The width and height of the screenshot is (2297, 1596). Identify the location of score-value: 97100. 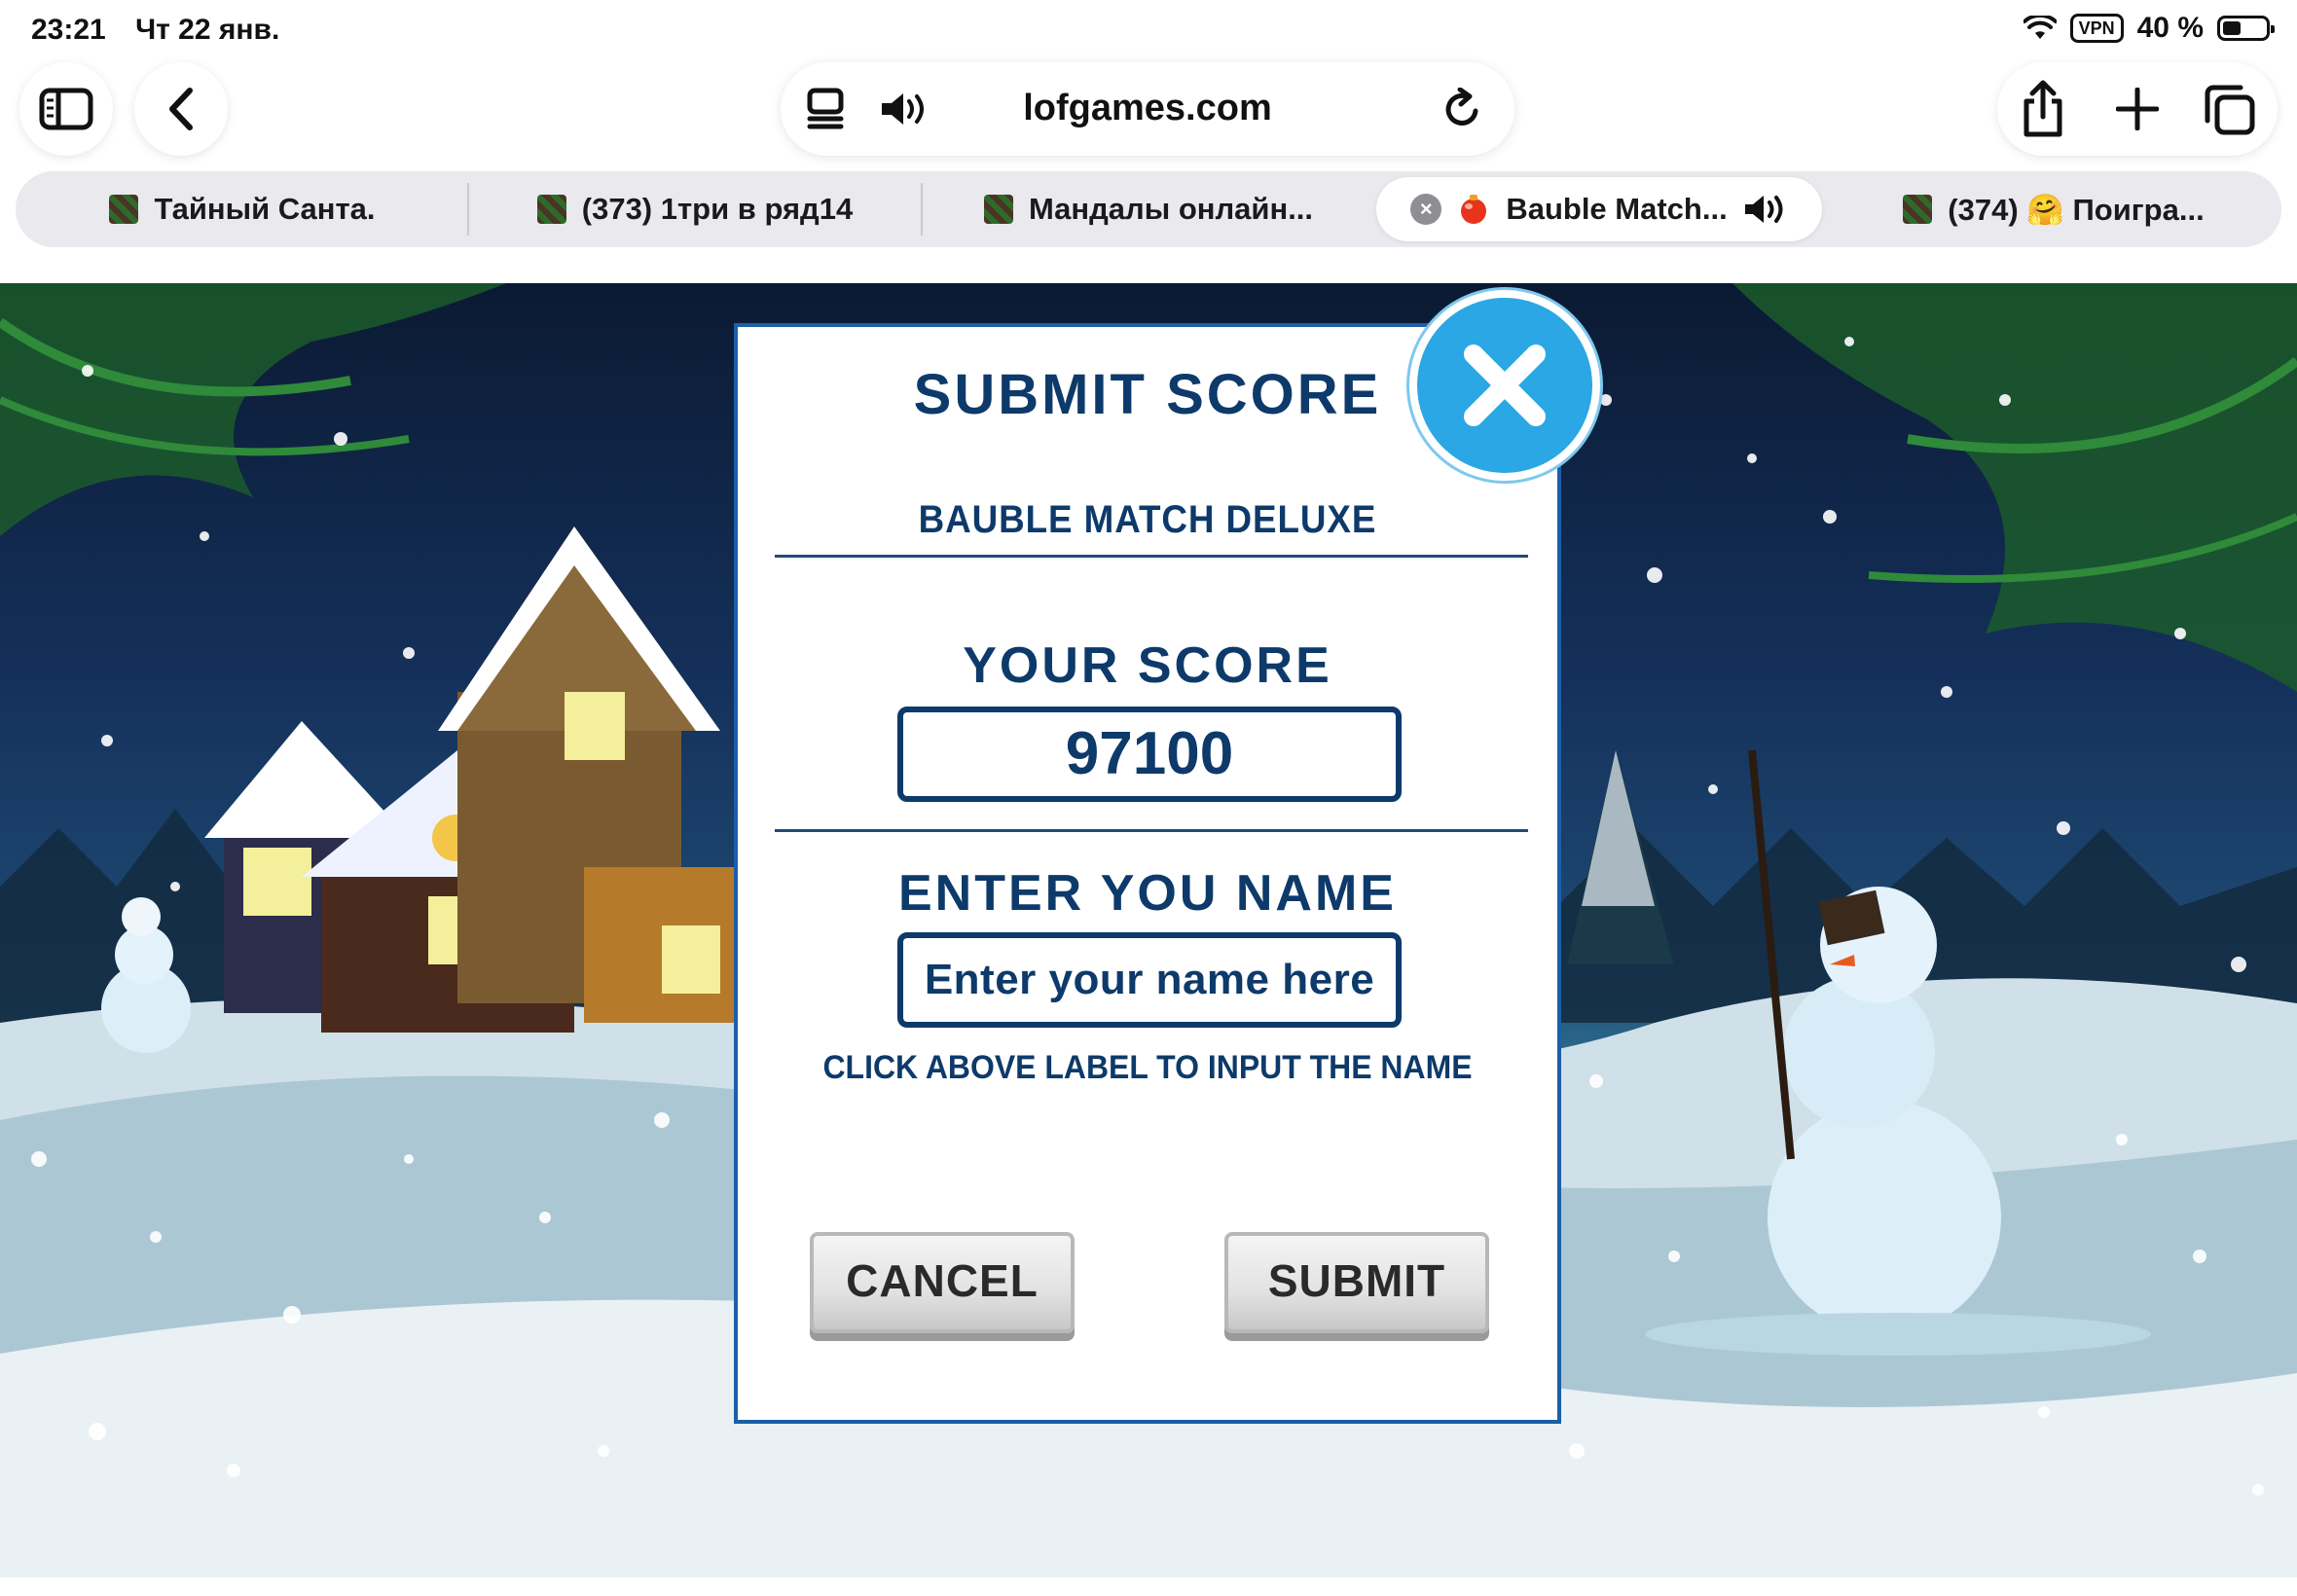
(1149, 753).